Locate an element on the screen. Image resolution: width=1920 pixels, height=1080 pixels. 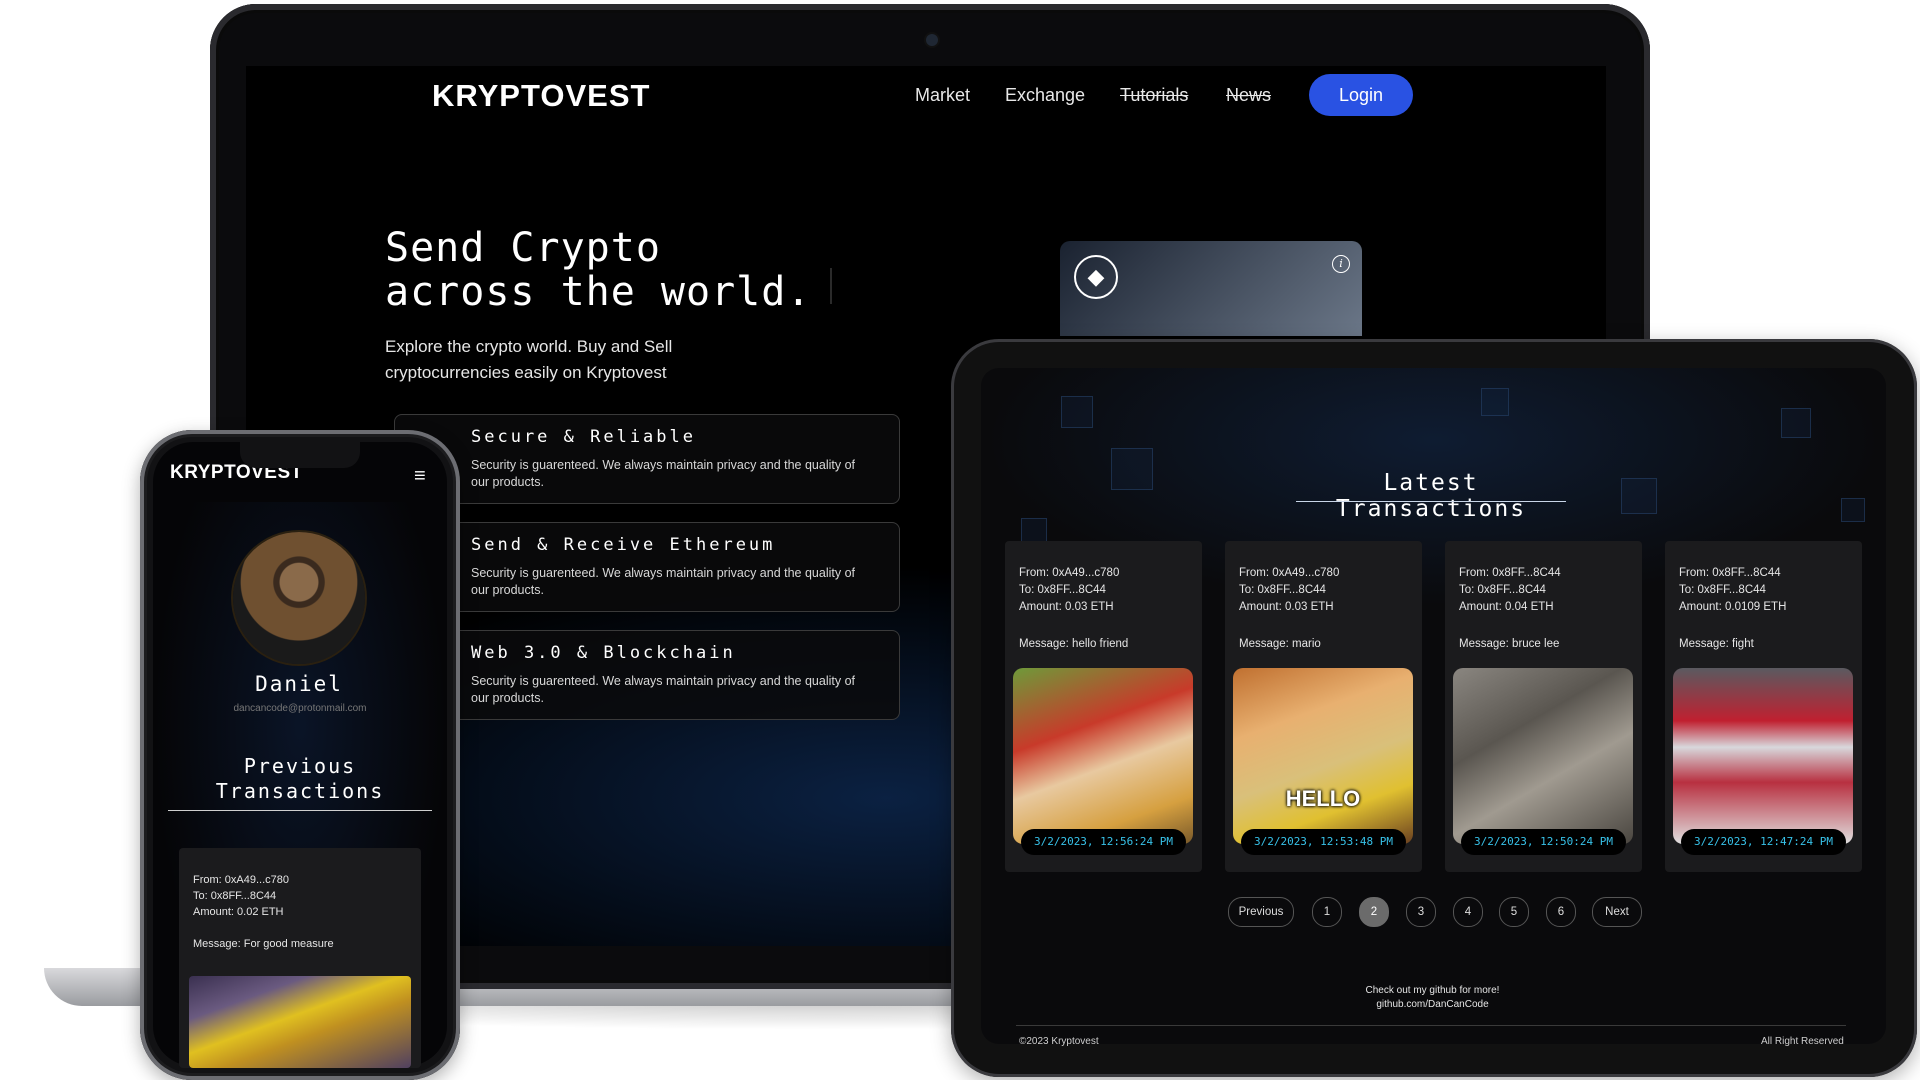
pagination-previous: Previous is located at coordinates (1261, 912).